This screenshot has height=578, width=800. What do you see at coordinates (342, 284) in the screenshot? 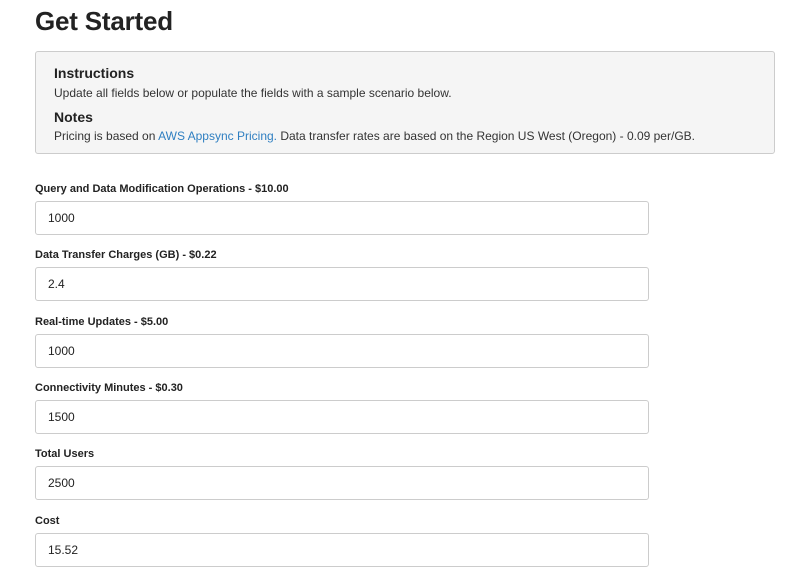
I see `data-transfer-input` at bounding box center [342, 284].